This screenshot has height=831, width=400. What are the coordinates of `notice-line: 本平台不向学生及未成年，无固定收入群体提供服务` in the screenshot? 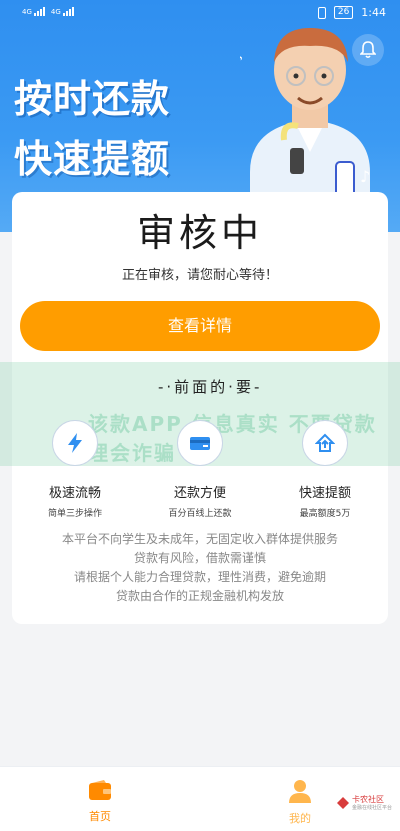 It's located at (199, 539).